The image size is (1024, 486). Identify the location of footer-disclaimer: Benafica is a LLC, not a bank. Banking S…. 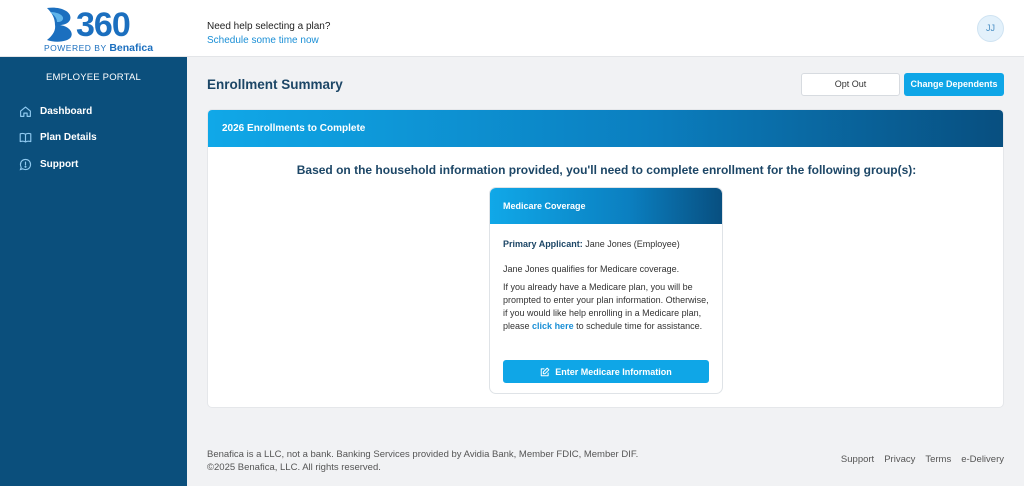
(422, 461).